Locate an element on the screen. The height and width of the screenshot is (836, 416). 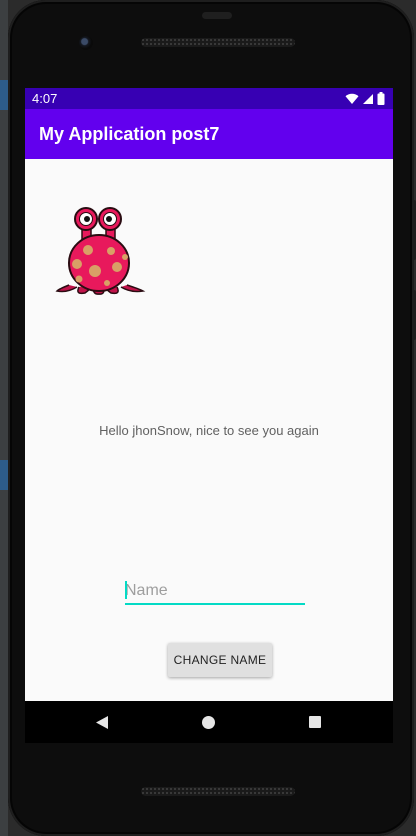
app-bar: My Application post7 is located at coordinates (209, 134).